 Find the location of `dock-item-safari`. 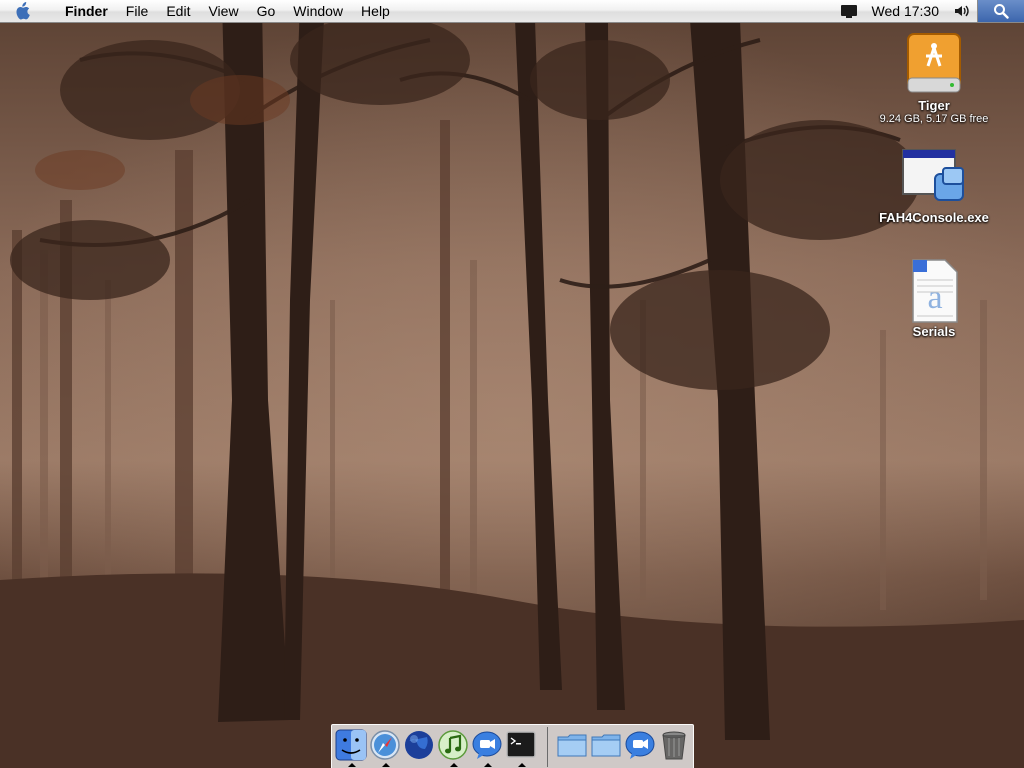

dock-item-safari is located at coordinates (385, 748).